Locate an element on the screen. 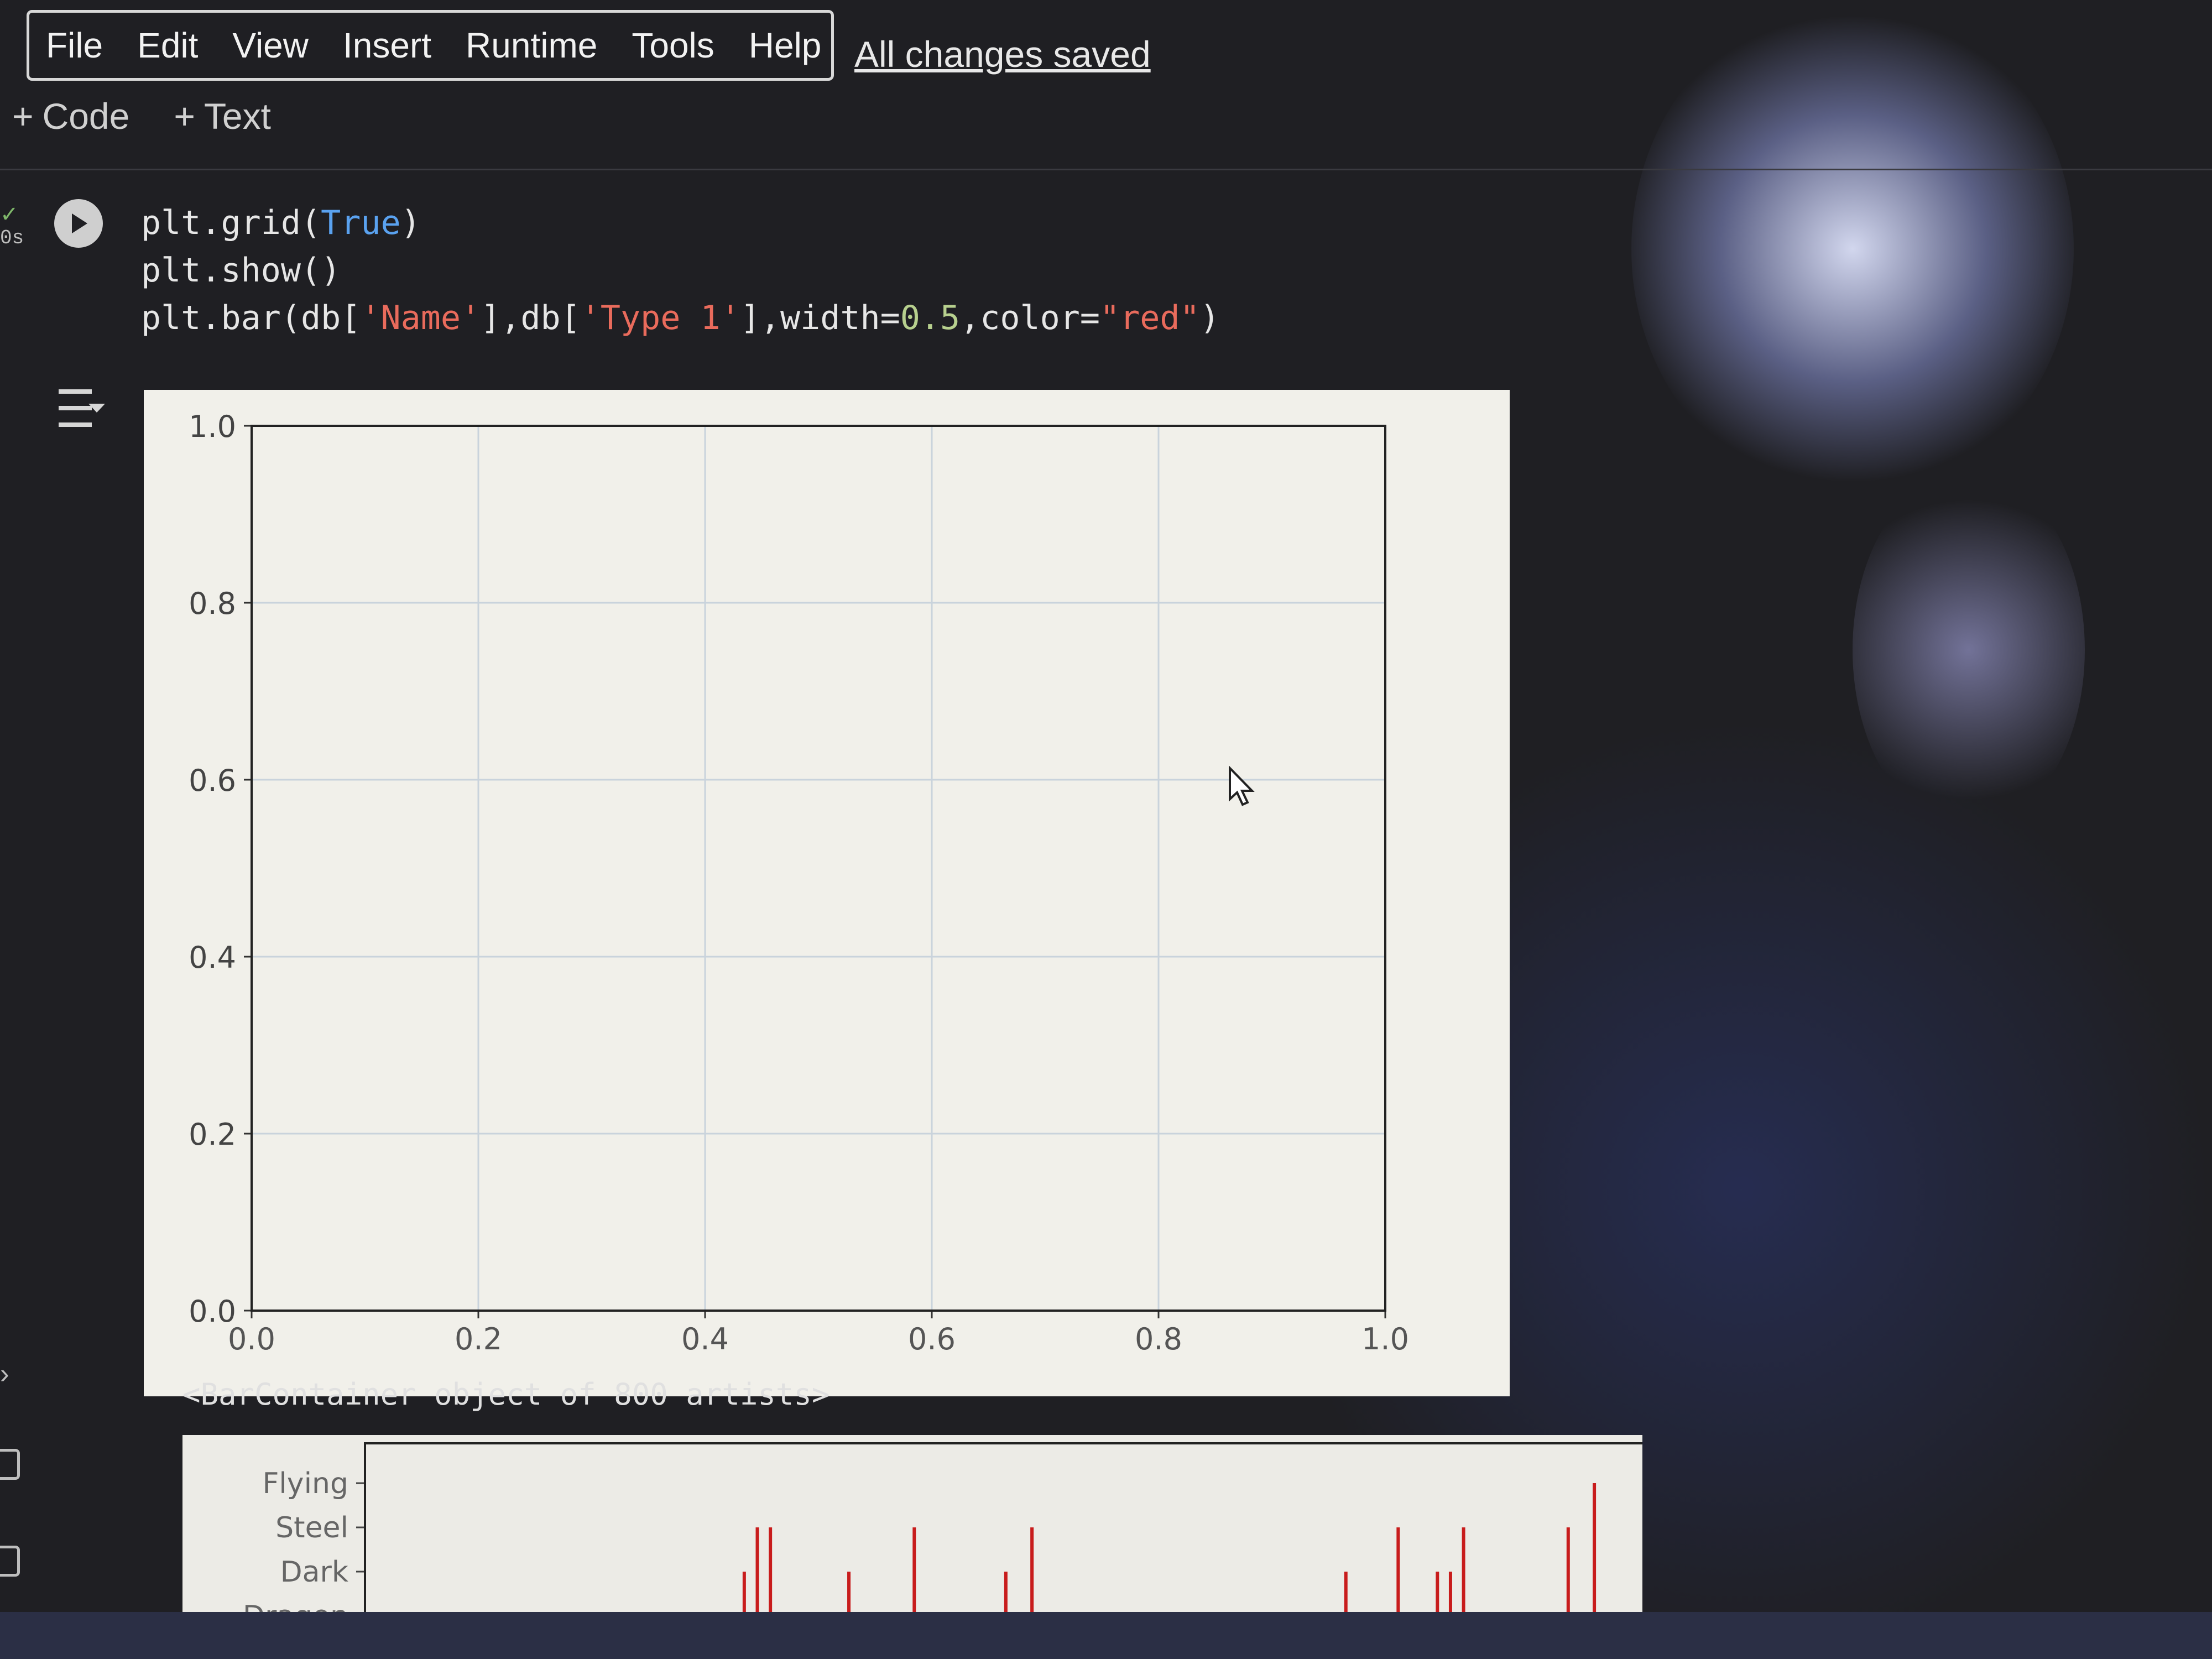 The image size is (2212, 1659). add-code-button: + Code is located at coordinates (71, 116).